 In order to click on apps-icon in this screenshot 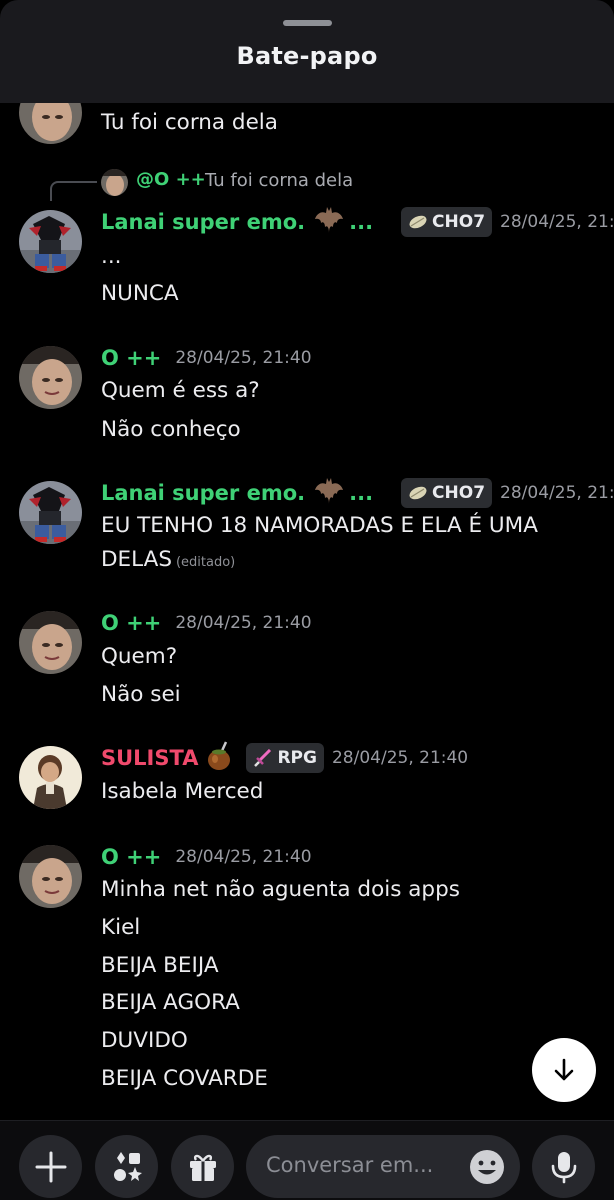, I will do `click(127, 1166)`.